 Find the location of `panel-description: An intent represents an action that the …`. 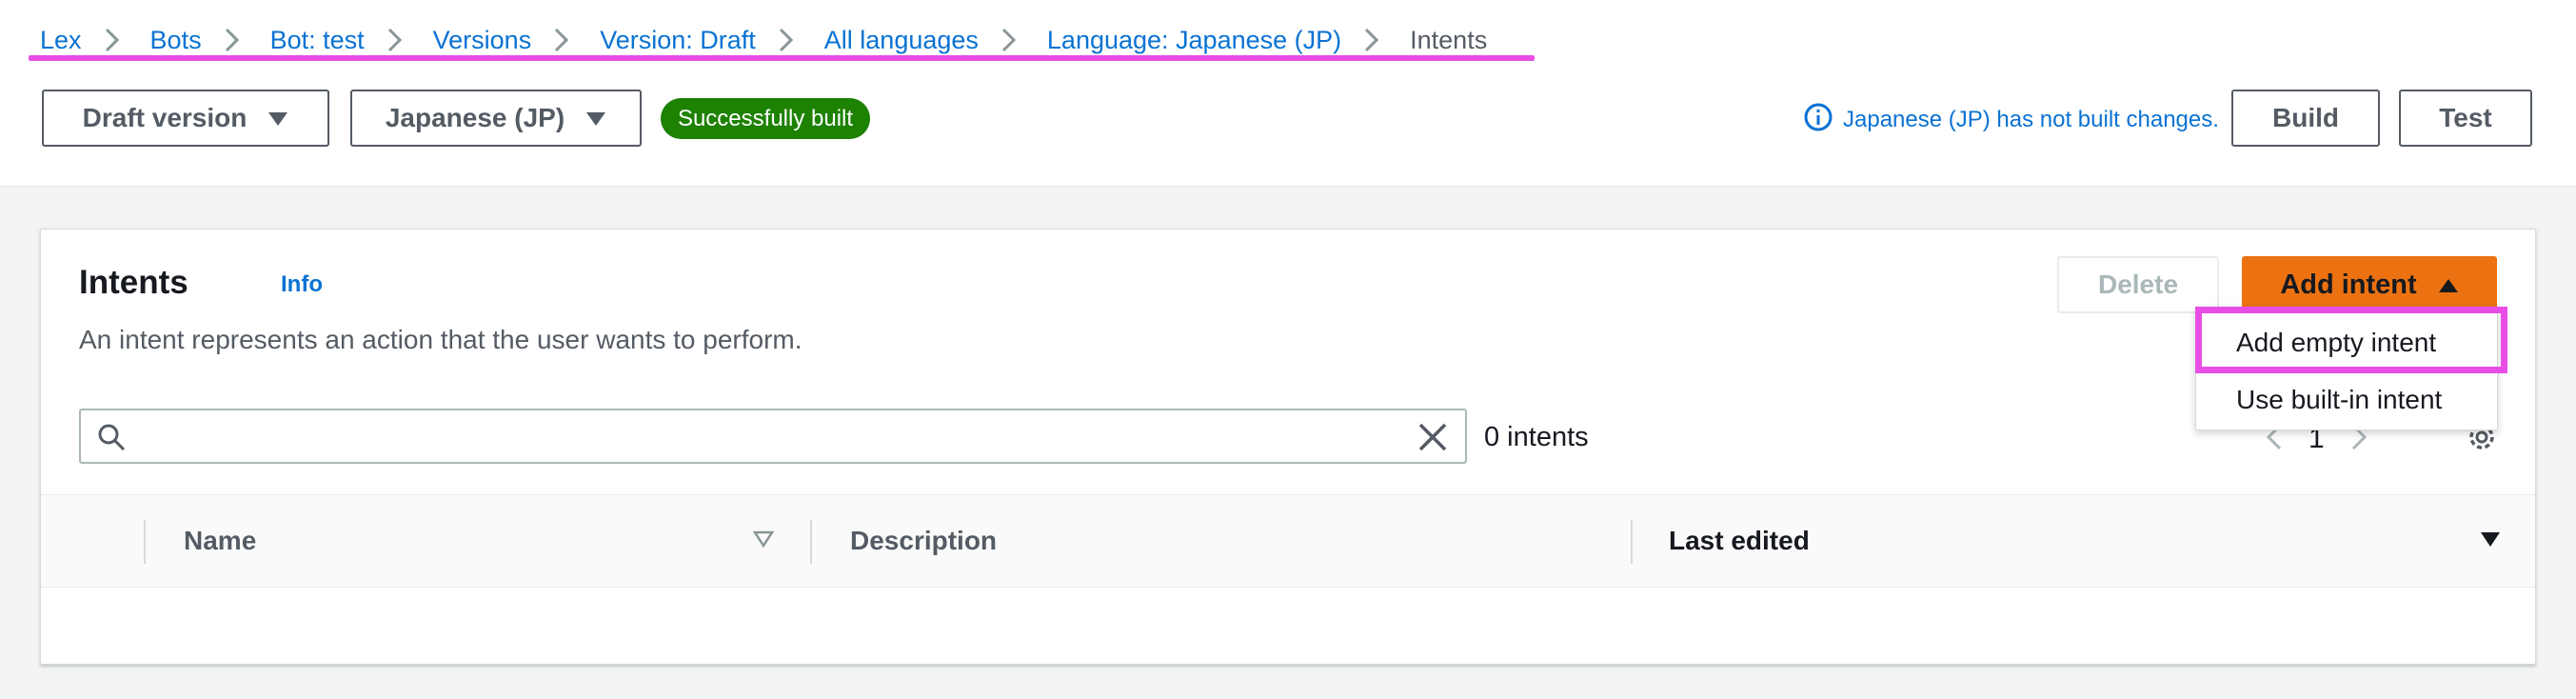

panel-description: An intent represents an action that the … is located at coordinates (441, 339).